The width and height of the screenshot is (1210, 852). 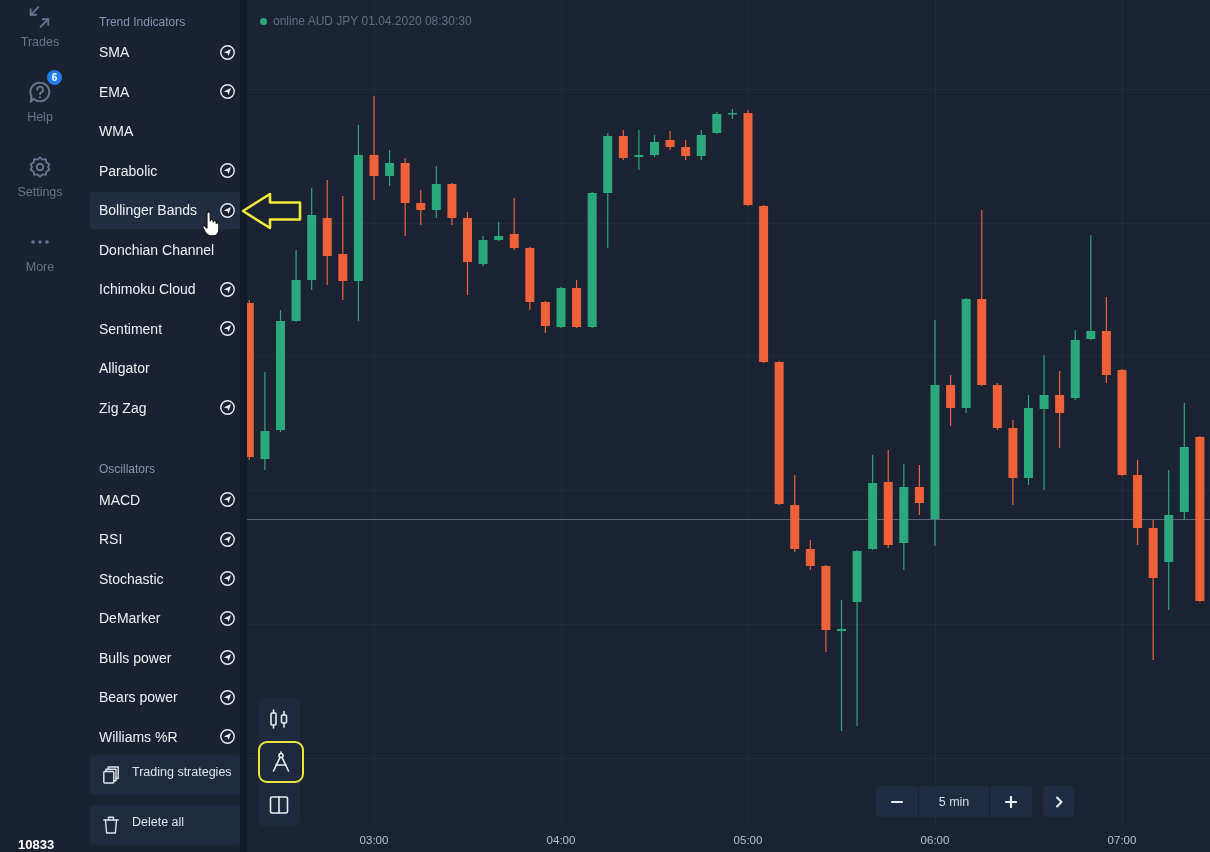 I want to click on indicator-menu-item: Bulls power, so click(x=165, y=657).